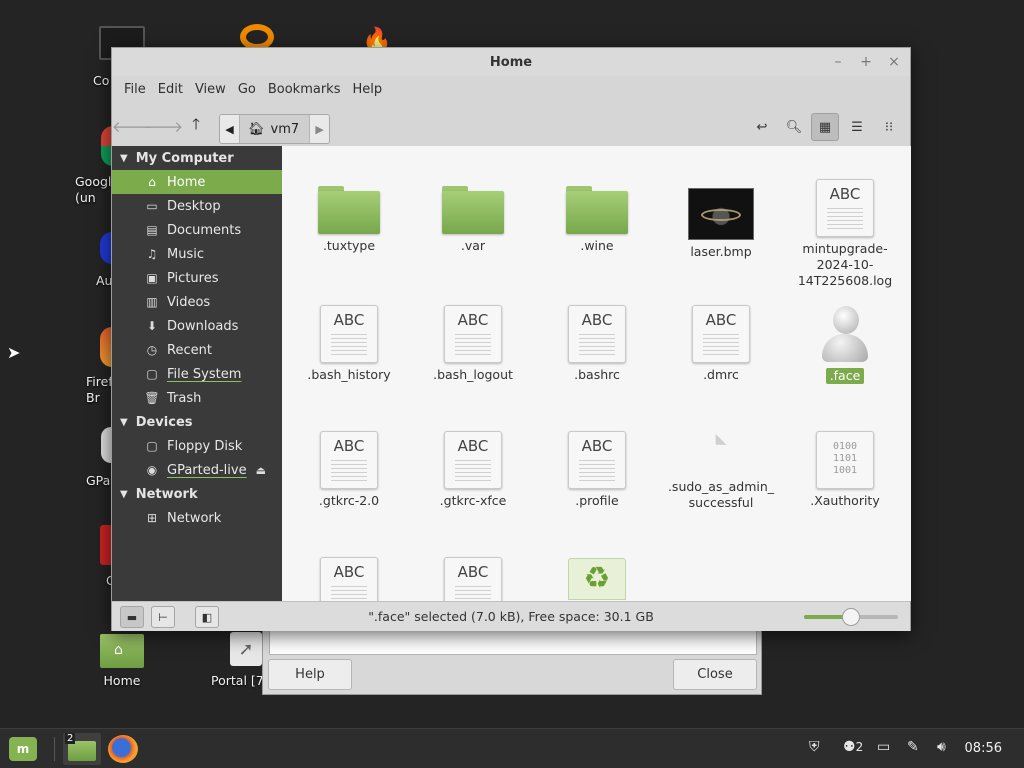 The width and height of the screenshot is (1024, 768). What do you see at coordinates (197, 398) in the screenshot?
I see `sidebar-item-trash: 🗑︎ Trash` at bounding box center [197, 398].